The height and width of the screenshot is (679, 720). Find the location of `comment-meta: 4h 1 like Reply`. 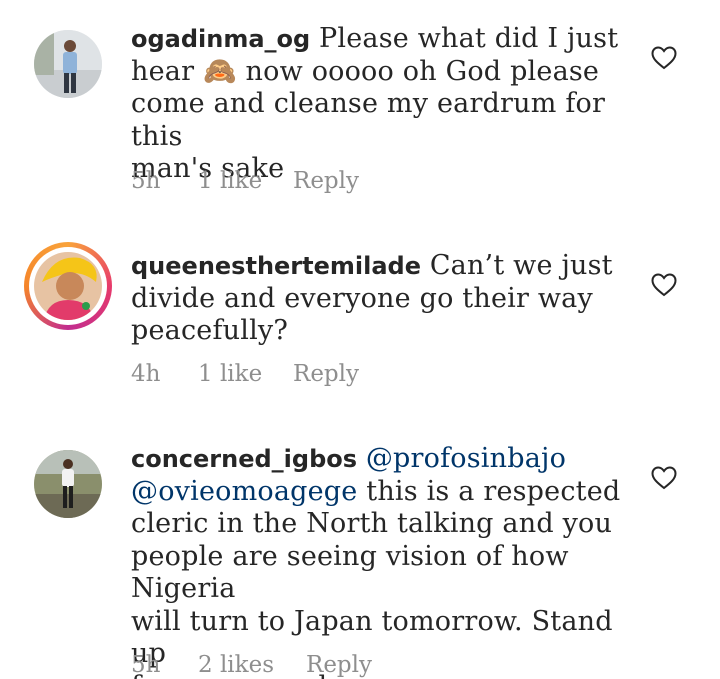

comment-meta: 4h 1 like Reply is located at coordinates (245, 374).